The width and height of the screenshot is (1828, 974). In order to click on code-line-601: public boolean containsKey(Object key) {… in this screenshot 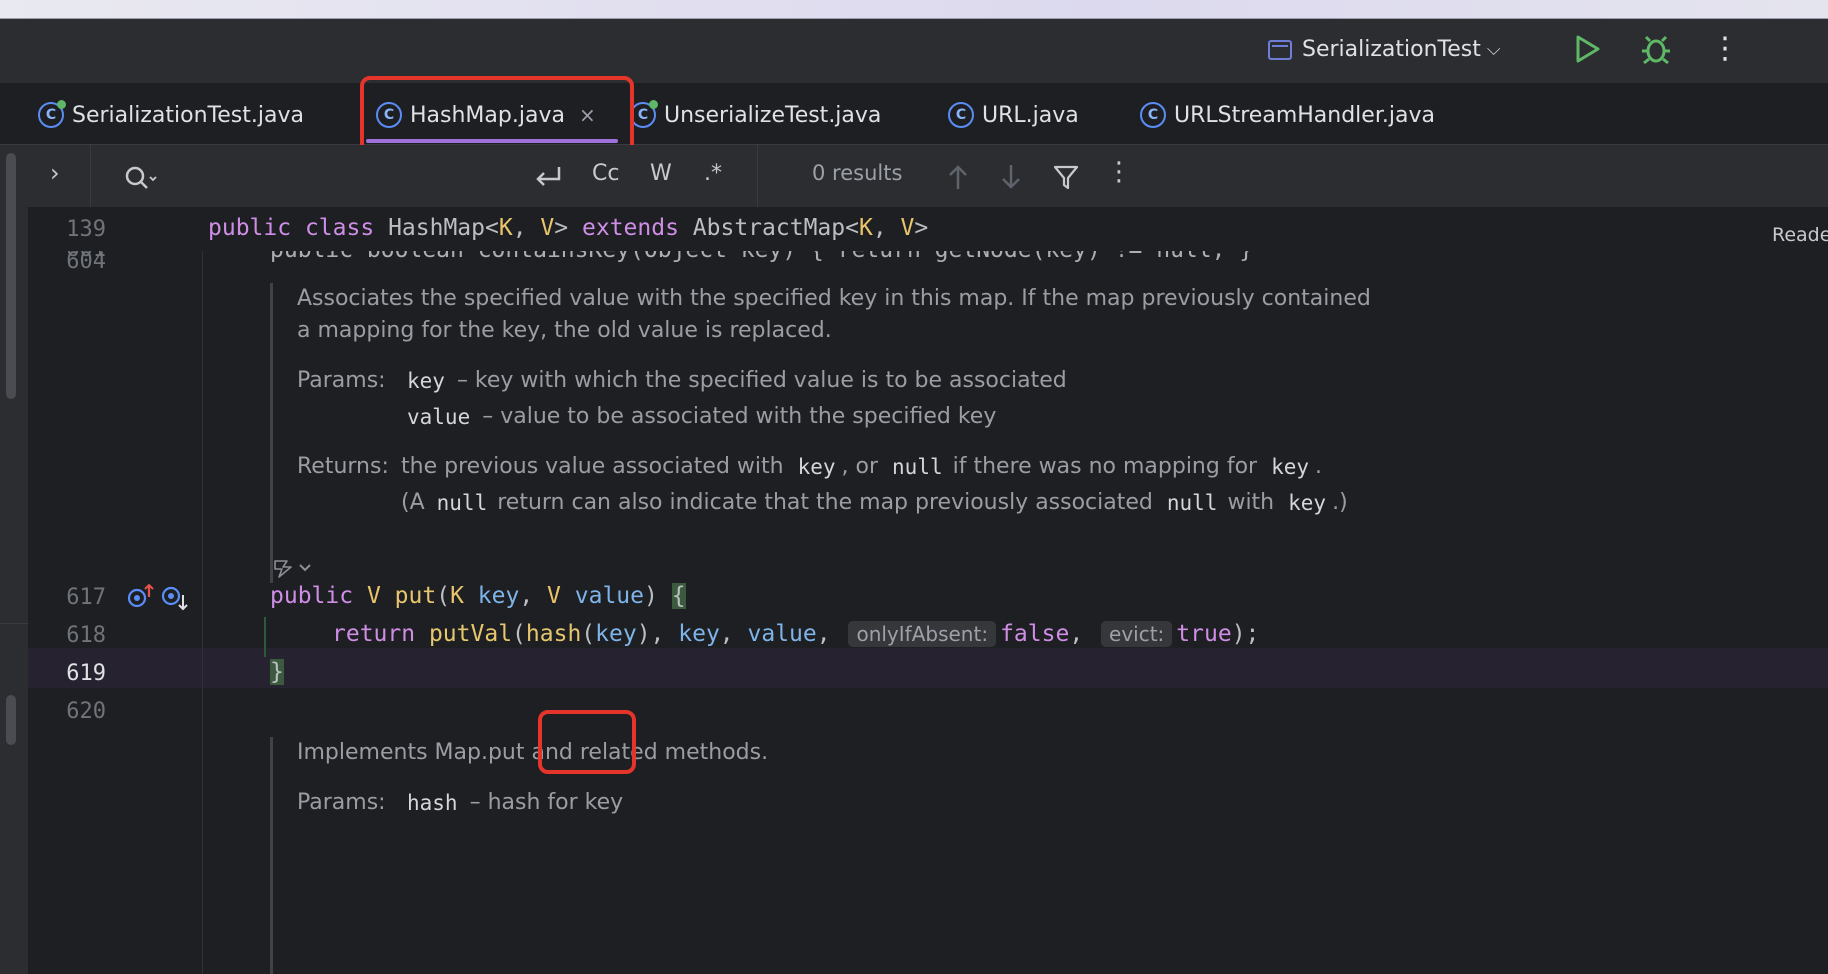, I will do `click(761, 257)`.